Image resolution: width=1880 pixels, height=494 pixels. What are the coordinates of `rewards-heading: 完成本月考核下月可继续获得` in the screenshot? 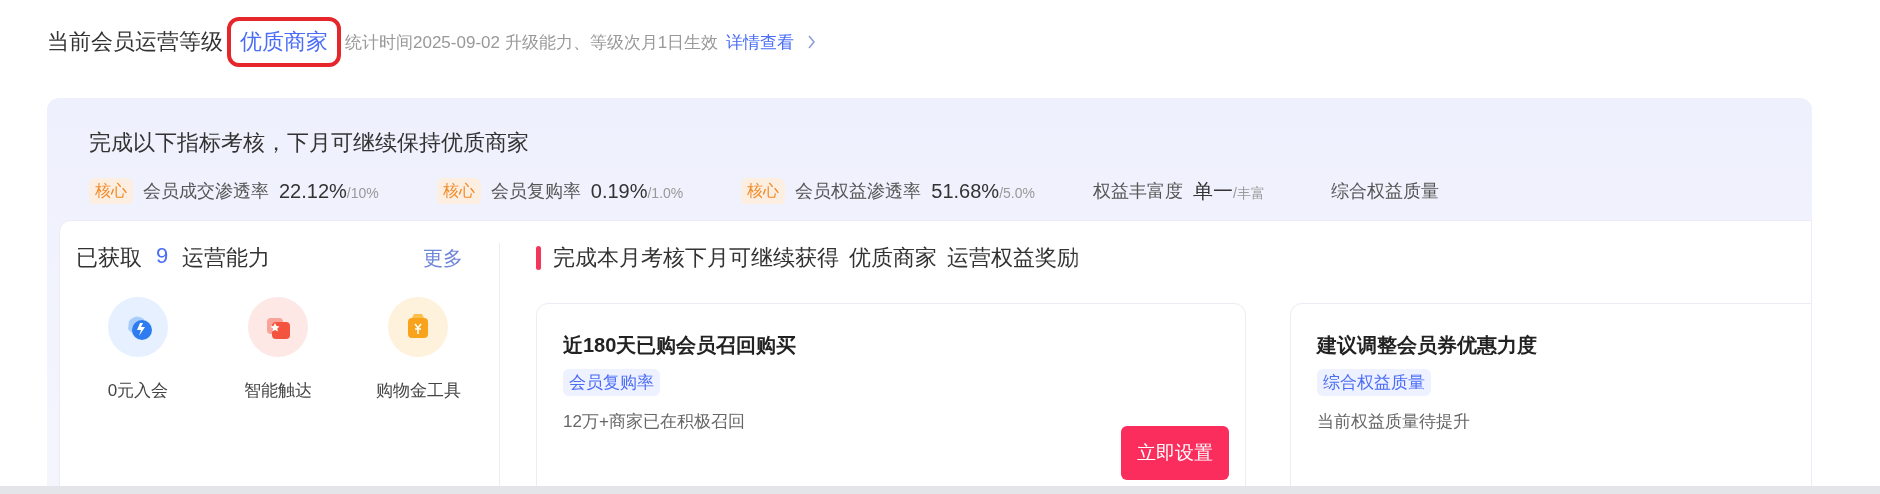 It's located at (696, 258).